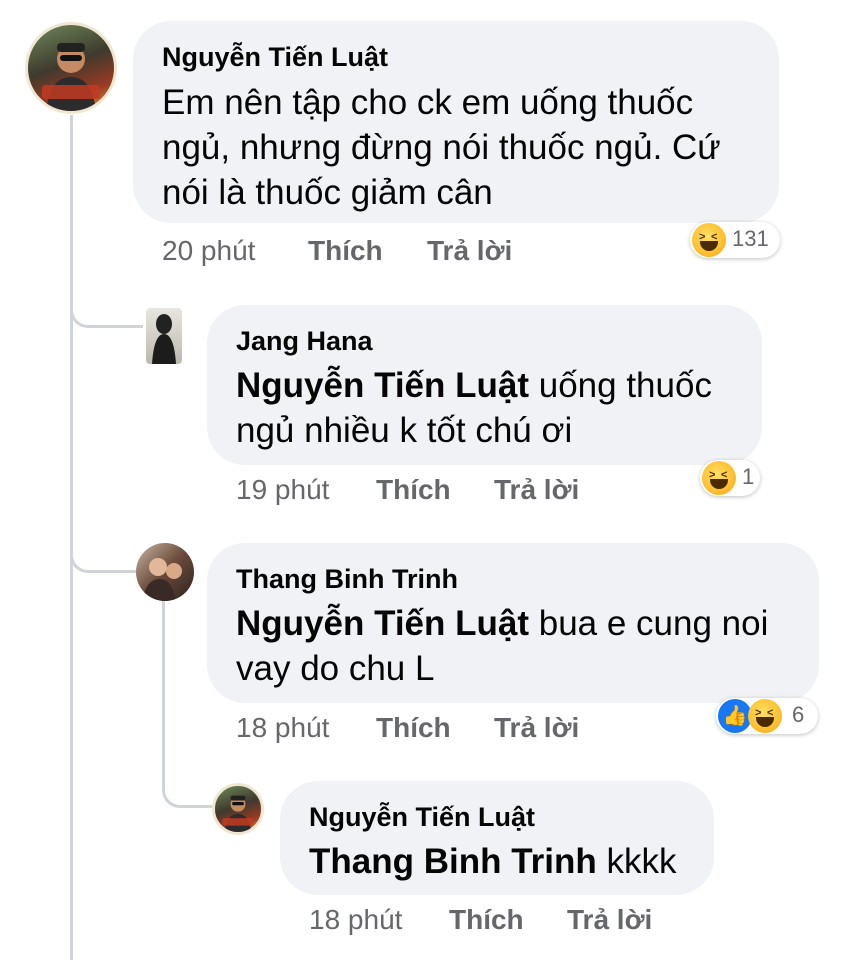 The height and width of the screenshot is (960, 858). What do you see at coordinates (347, 579) in the screenshot?
I see `comment-author: Thang Binh Trinh` at bounding box center [347, 579].